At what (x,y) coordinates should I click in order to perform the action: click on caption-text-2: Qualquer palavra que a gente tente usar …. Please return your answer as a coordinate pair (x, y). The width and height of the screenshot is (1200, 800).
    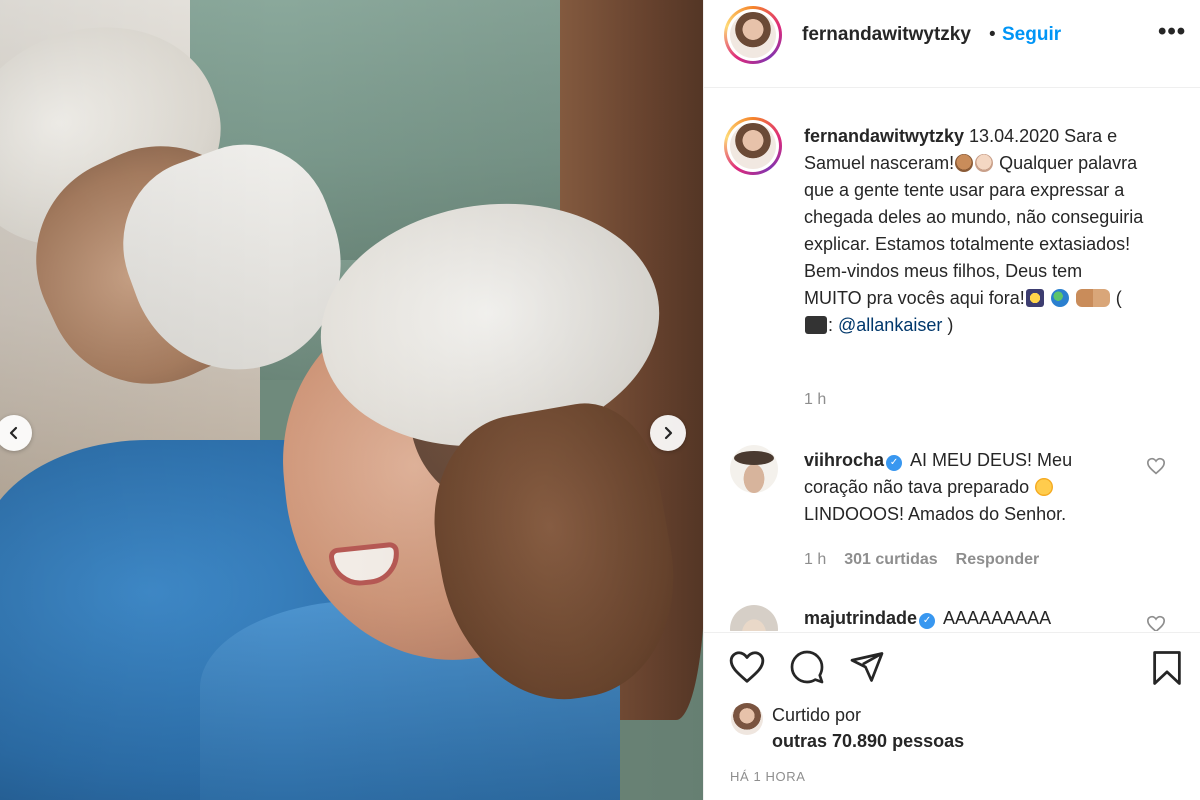
    Looking at the image, I should click on (974, 230).